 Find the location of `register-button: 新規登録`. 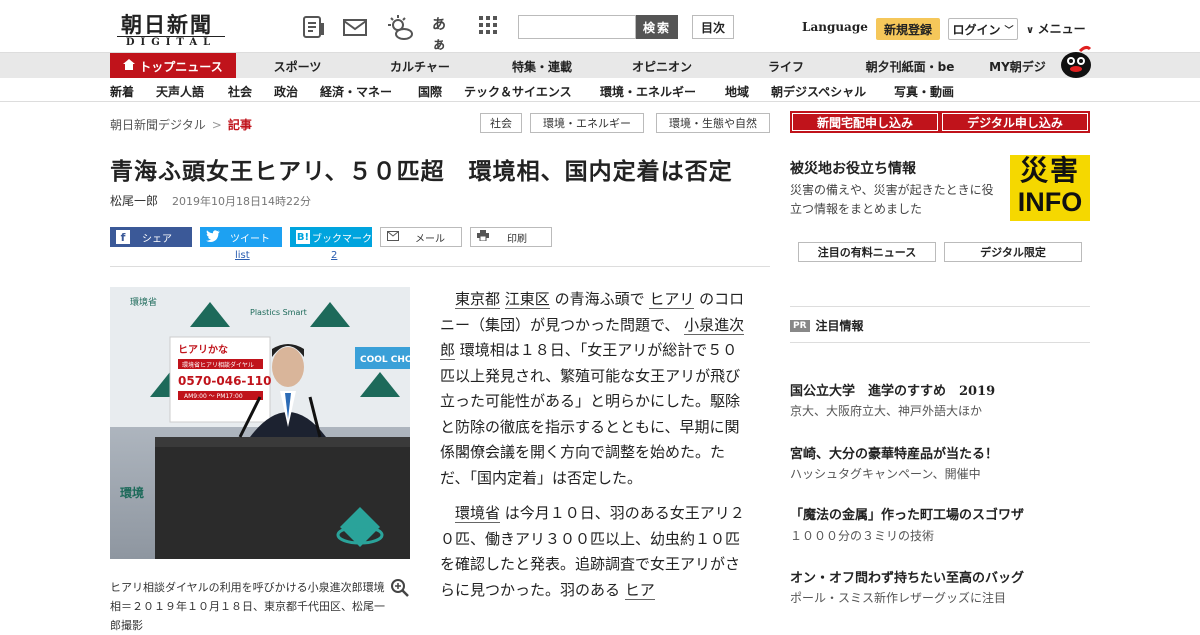

register-button: 新規登録 is located at coordinates (908, 29).